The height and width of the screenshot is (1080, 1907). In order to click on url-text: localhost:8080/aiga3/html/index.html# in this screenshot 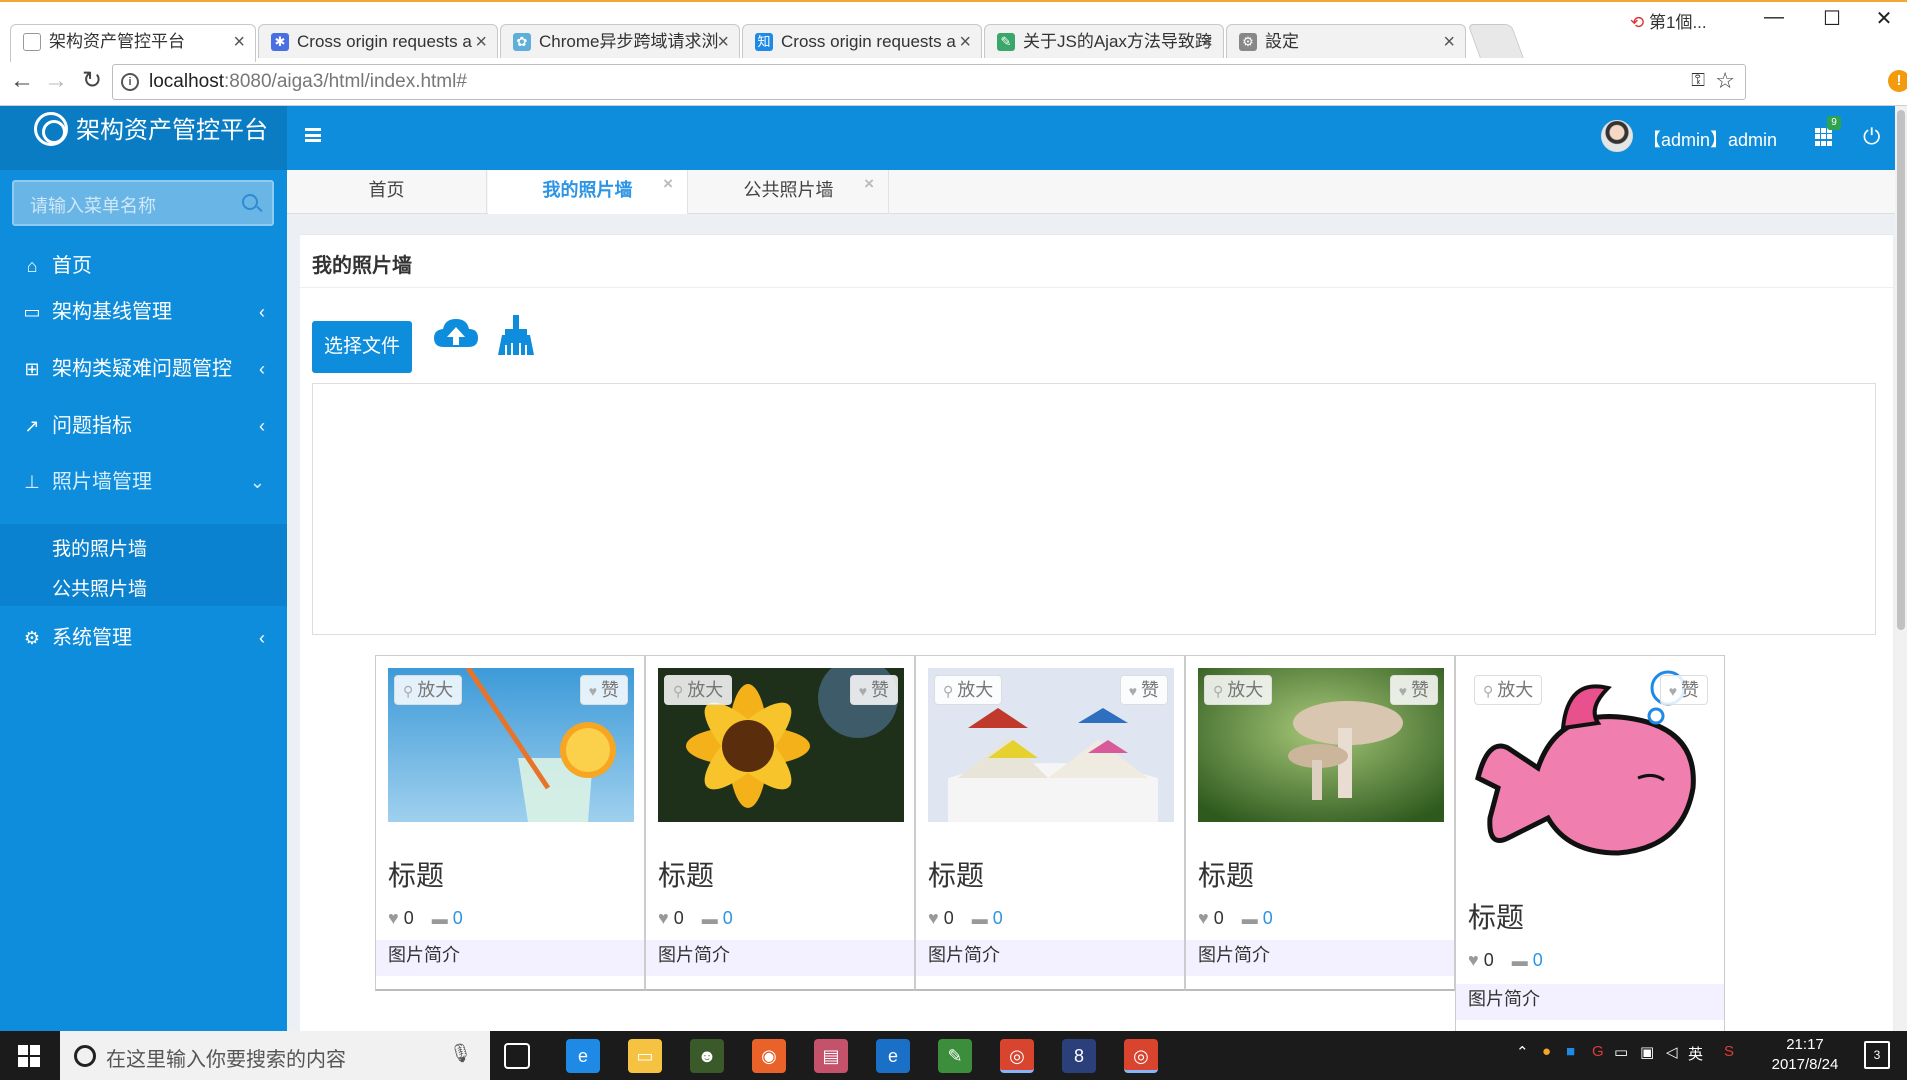, I will do `click(308, 82)`.